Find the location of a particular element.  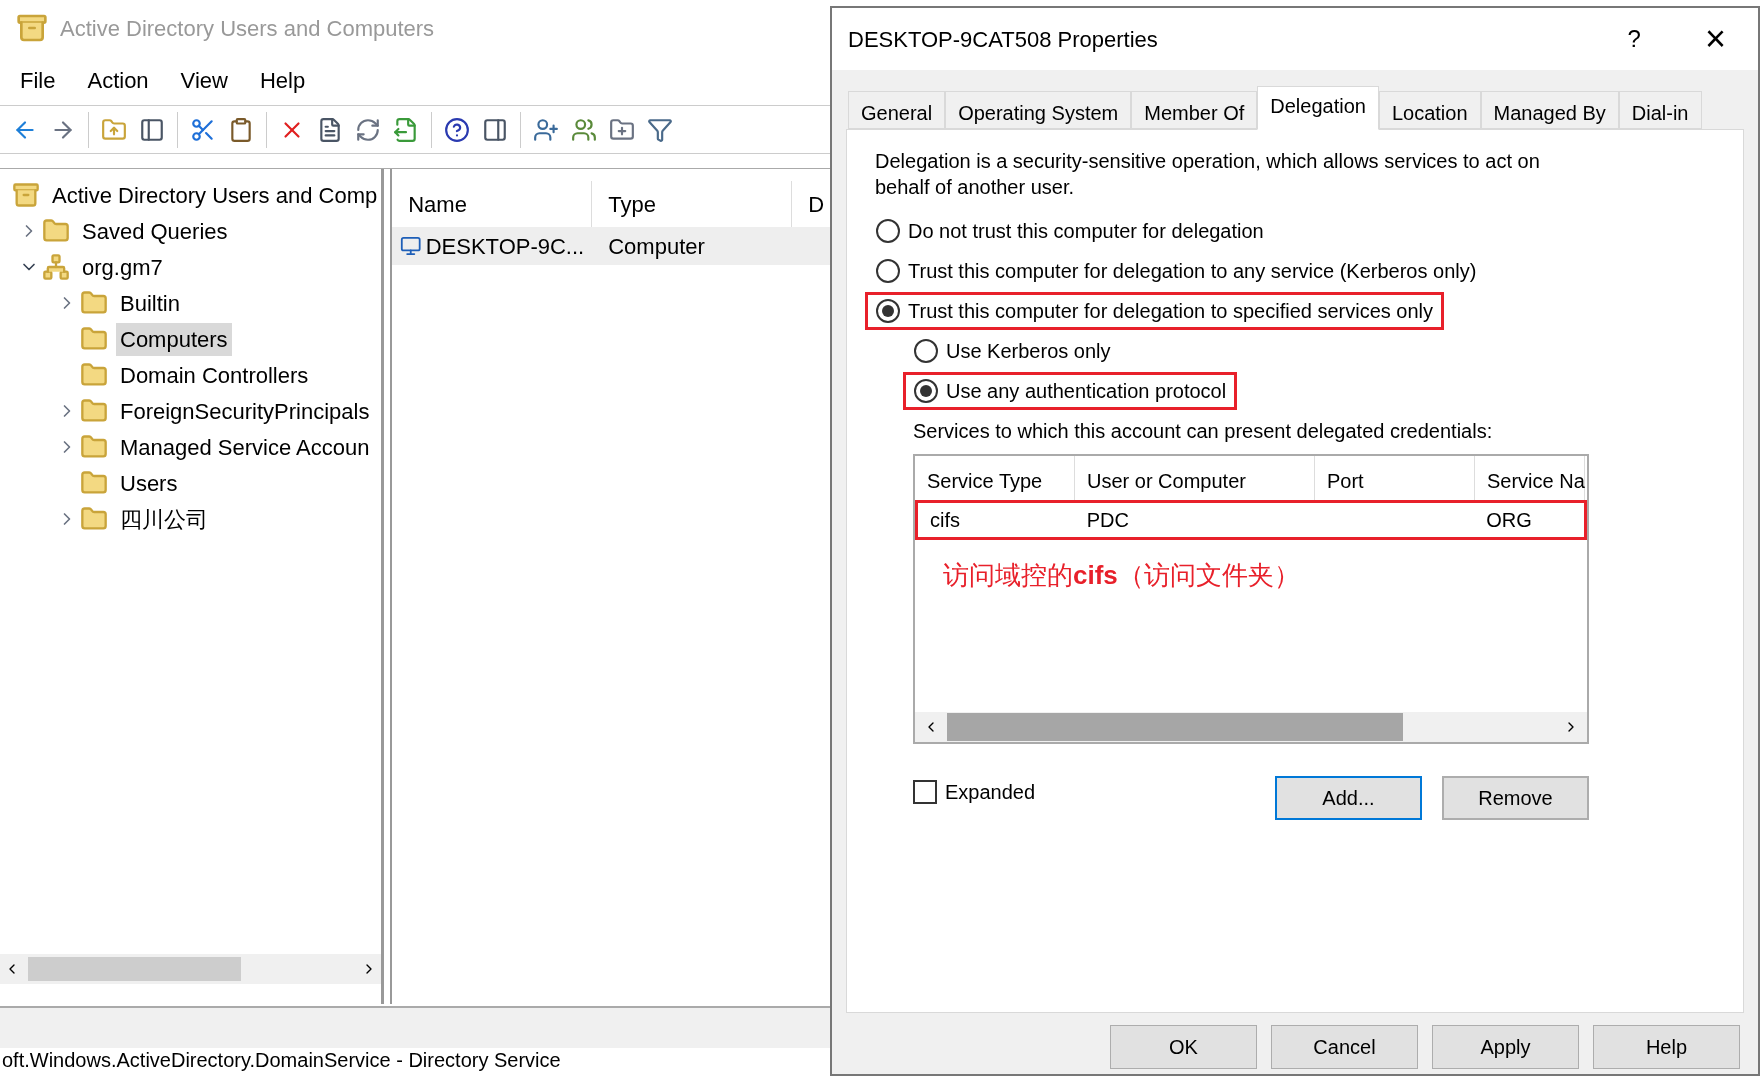

dialog-button: Apply is located at coordinates (1505, 1047).